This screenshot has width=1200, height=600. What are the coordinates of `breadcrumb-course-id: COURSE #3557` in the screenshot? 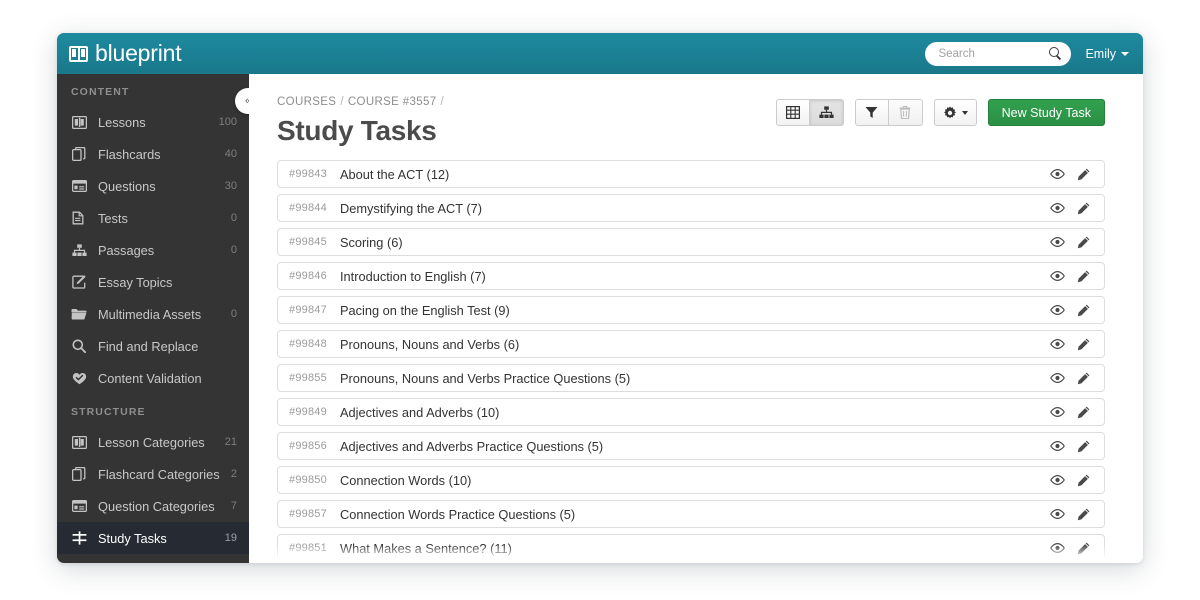 It's located at (392, 102).